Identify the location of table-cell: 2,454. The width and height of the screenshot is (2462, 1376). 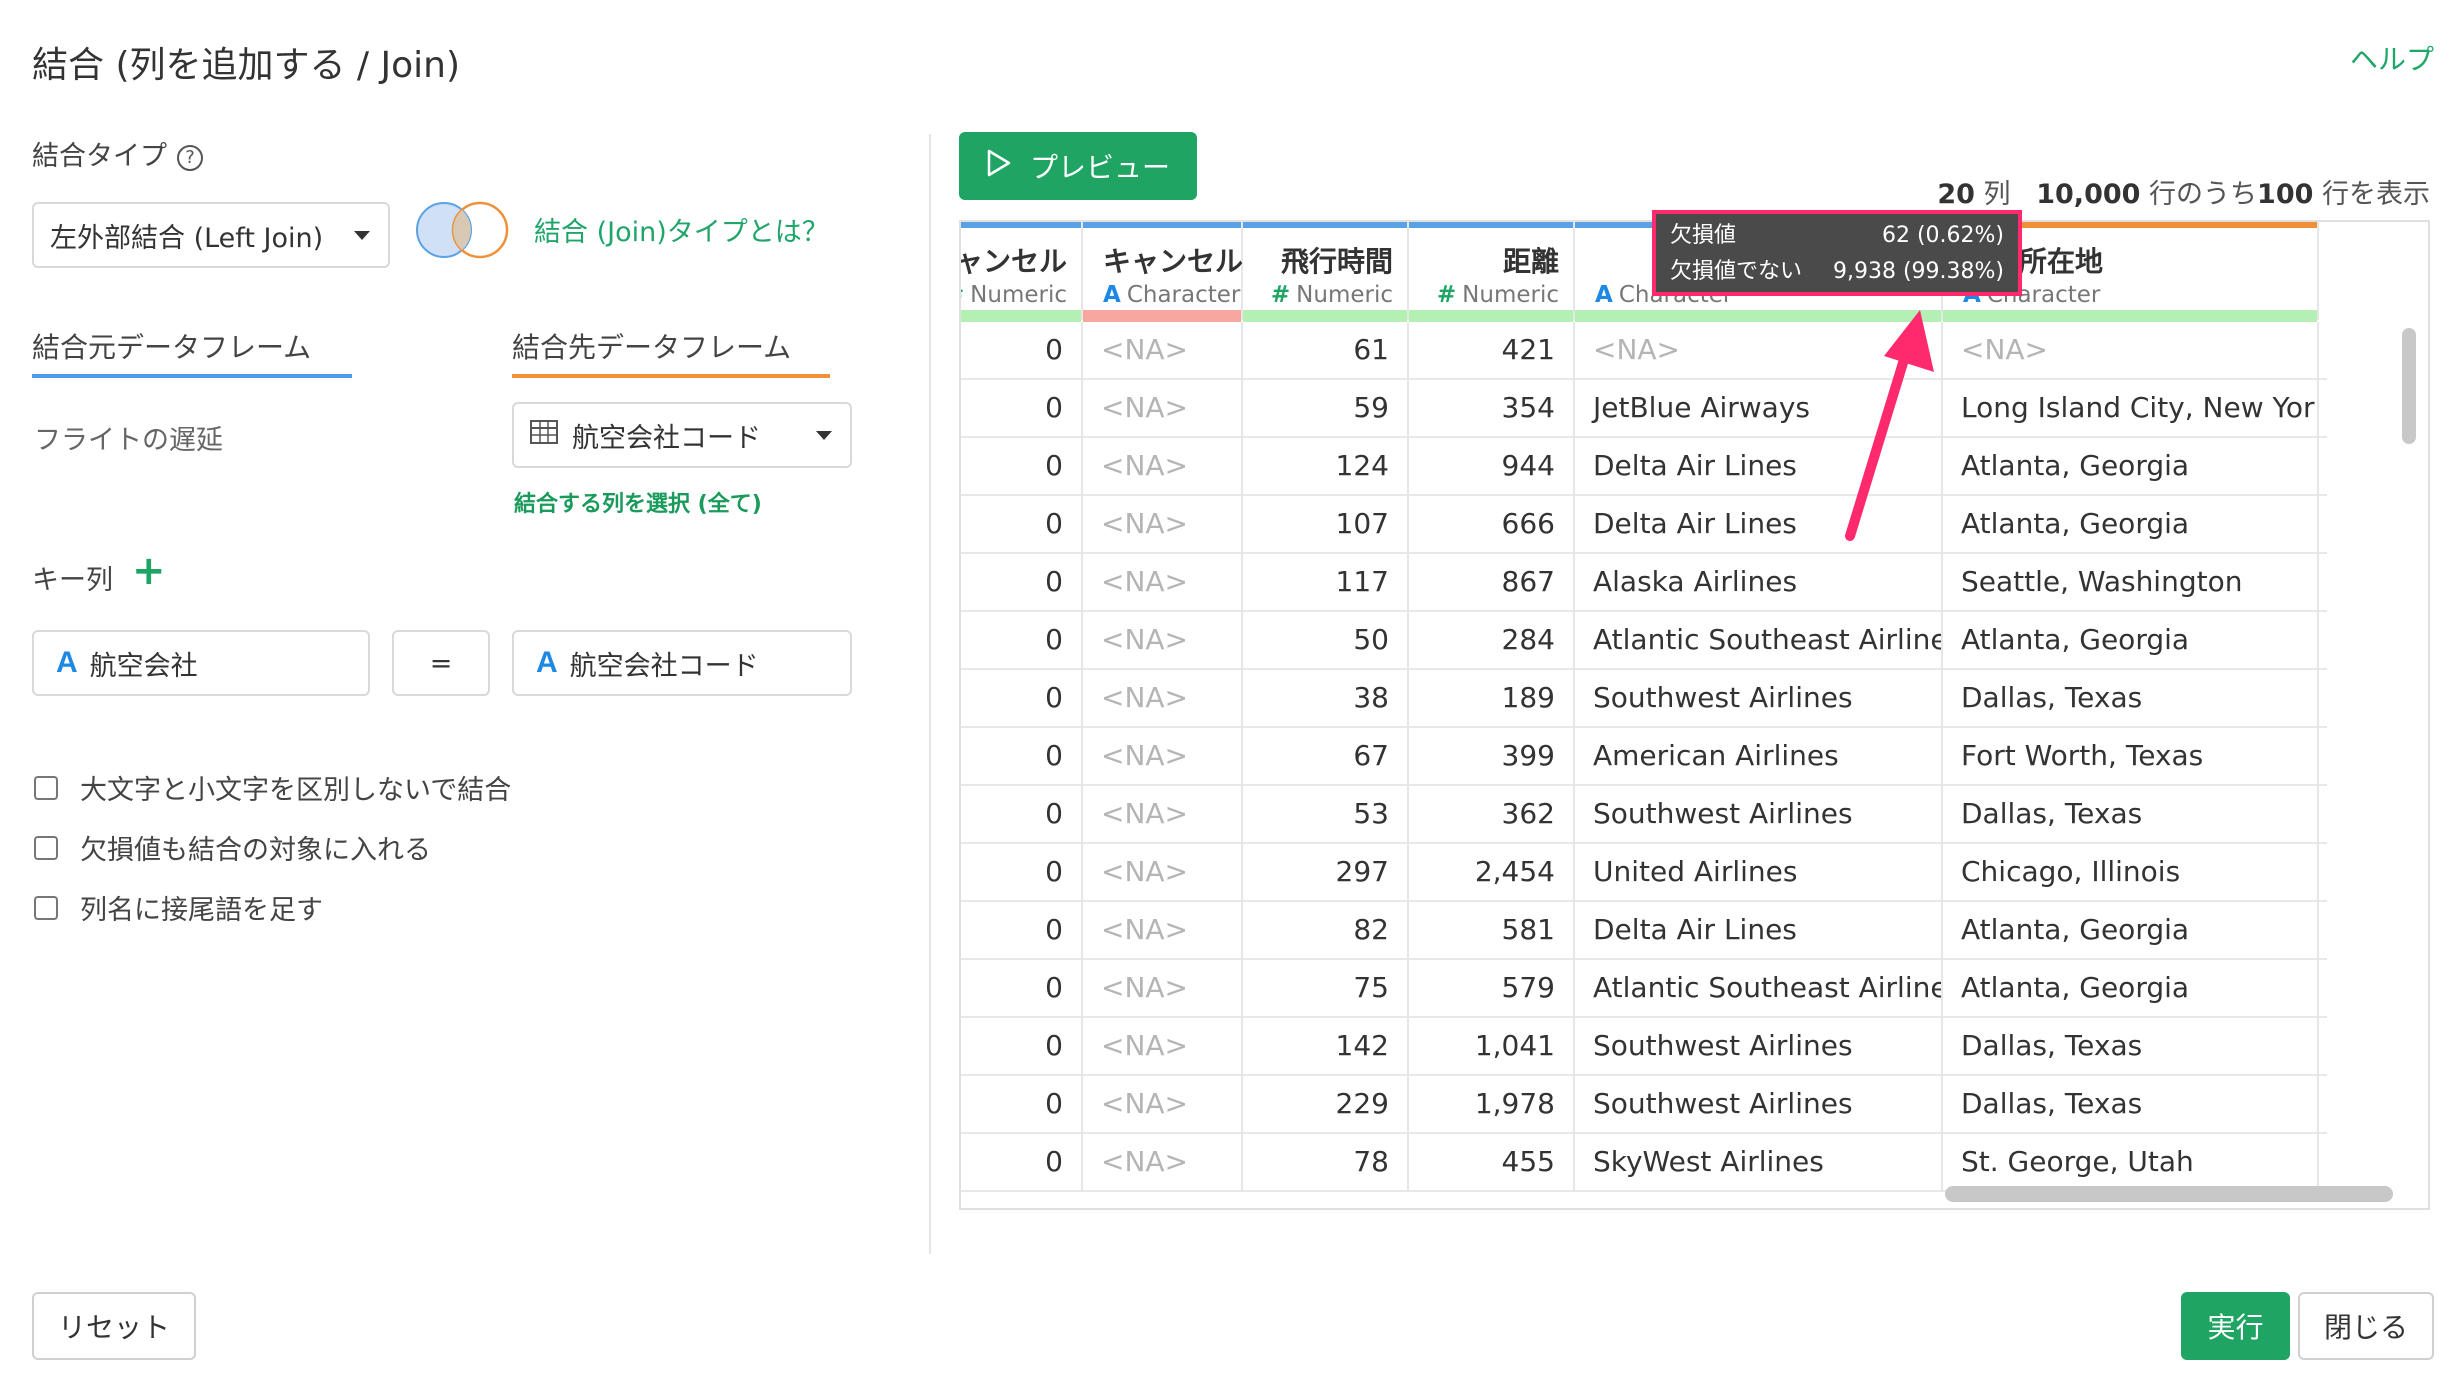
(1492, 873).